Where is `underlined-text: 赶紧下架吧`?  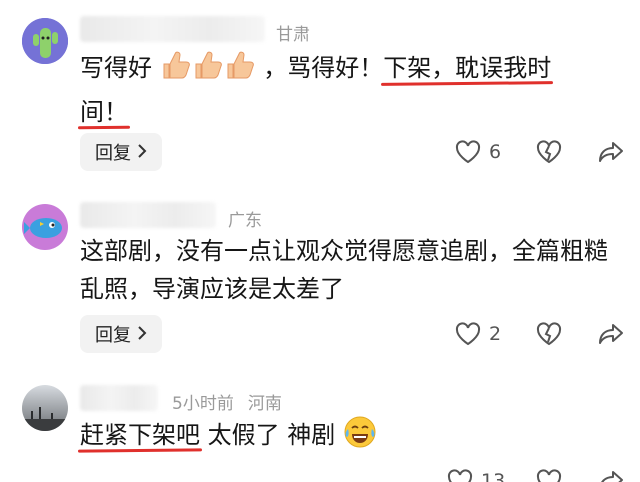
underlined-text: 赶紧下架吧 is located at coordinates (140, 435).